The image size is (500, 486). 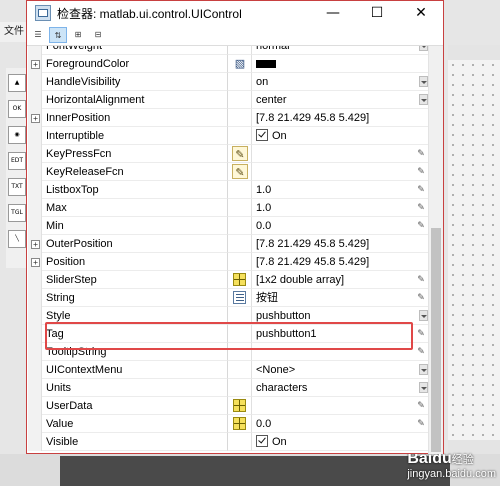 What do you see at coordinates (340, 388) in the screenshot?
I see `property-value: characters` at bounding box center [340, 388].